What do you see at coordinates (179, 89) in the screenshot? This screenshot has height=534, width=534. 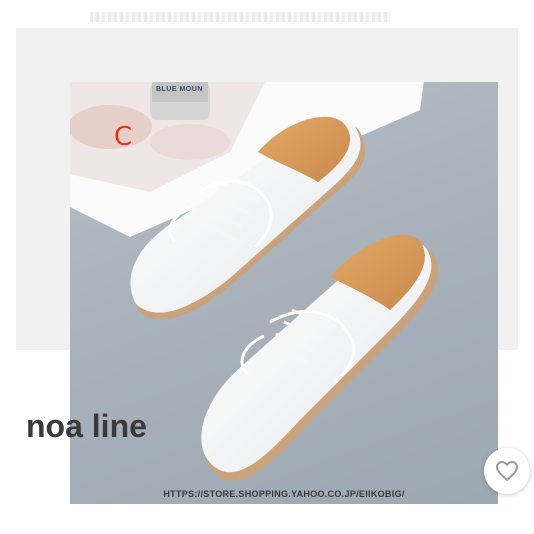 I see `magazine-text: BLUE MOUN` at bounding box center [179, 89].